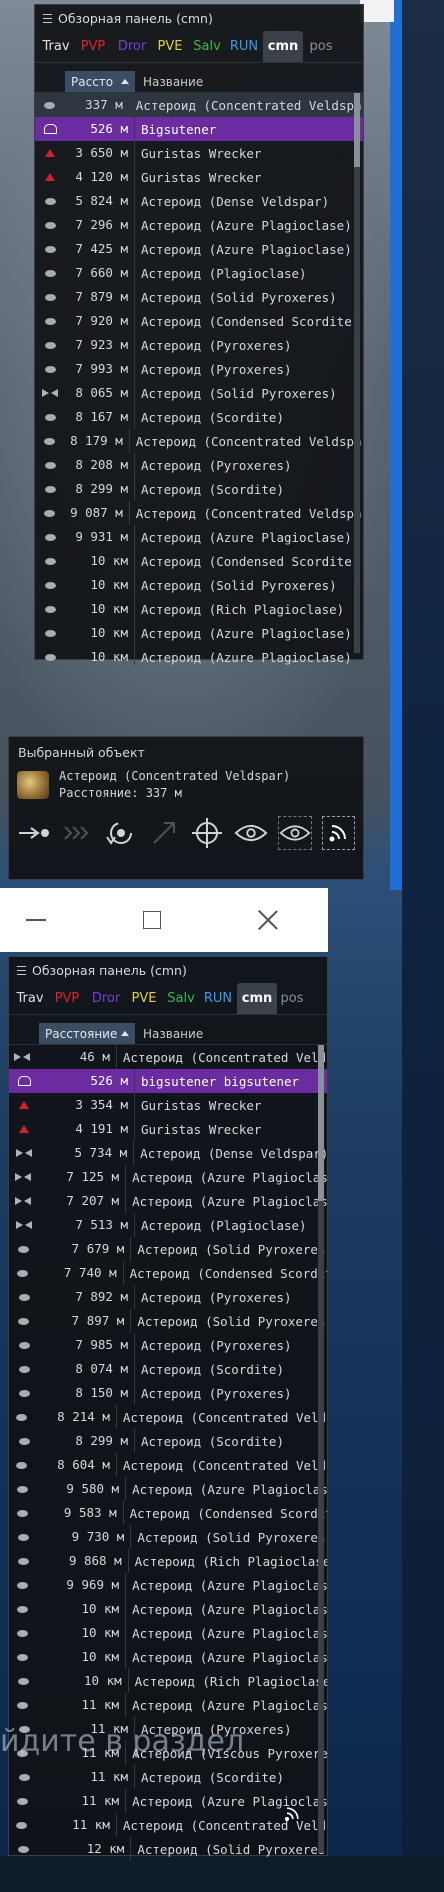 This screenshot has width=444, height=1892. What do you see at coordinates (168, 1321) in the screenshot?
I see `table-row: 7 897 м Астероид (Solid Pyroxeres)` at bounding box center [168, 1321].